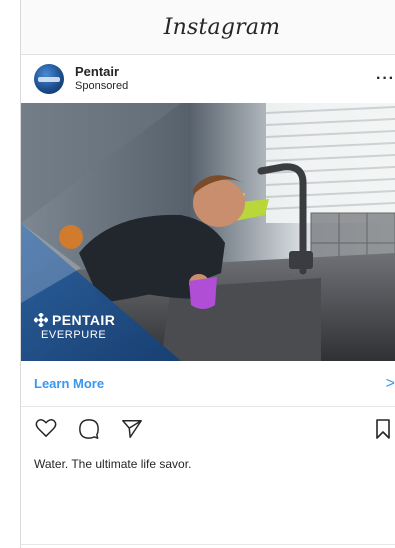  Describe the element at coordinates (390, 384) in the screenshot. I see `chevron-right-icon: >` at that location.